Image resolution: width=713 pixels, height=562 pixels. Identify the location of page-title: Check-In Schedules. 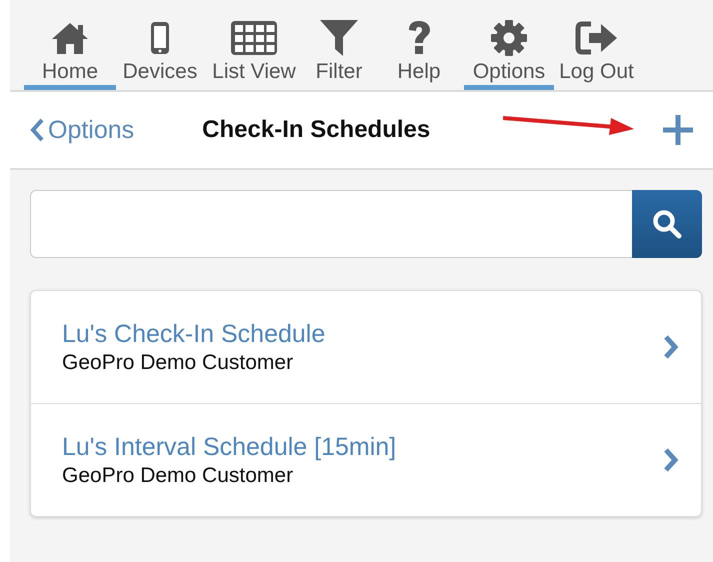
(316, 130).